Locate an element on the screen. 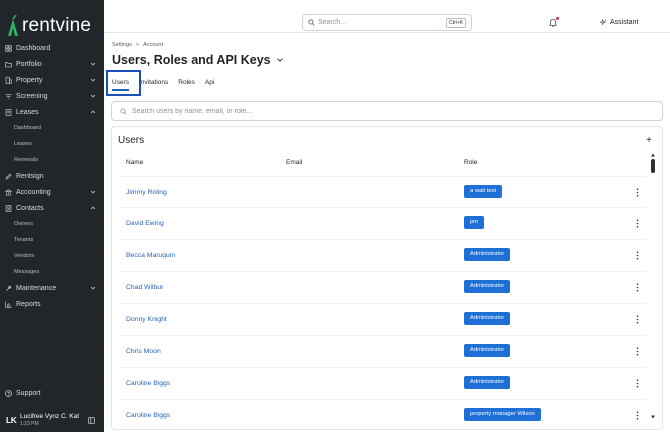 The width and height of the screenshot is (670, 432). document-icon is located at coordinates (8, 112).